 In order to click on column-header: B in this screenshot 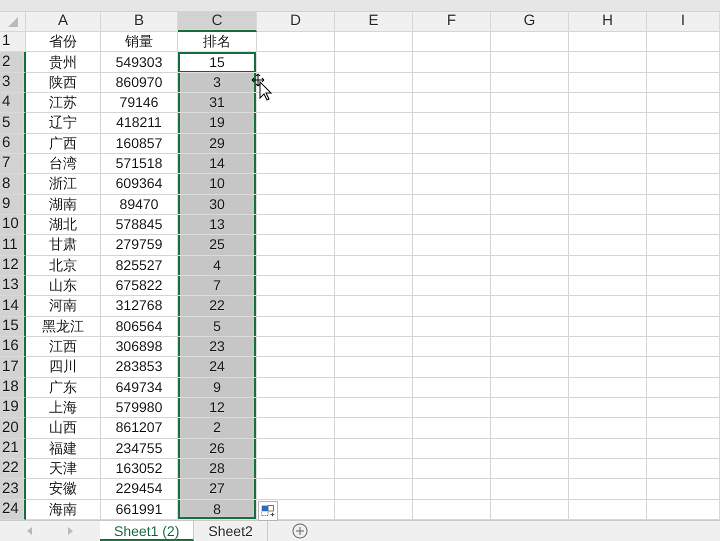, I will do `click(139, 22)`.